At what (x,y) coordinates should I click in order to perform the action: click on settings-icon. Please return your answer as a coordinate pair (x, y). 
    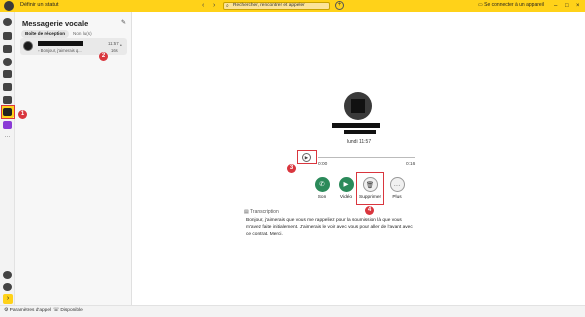
    Looking at the image, I should click on (7, 275).